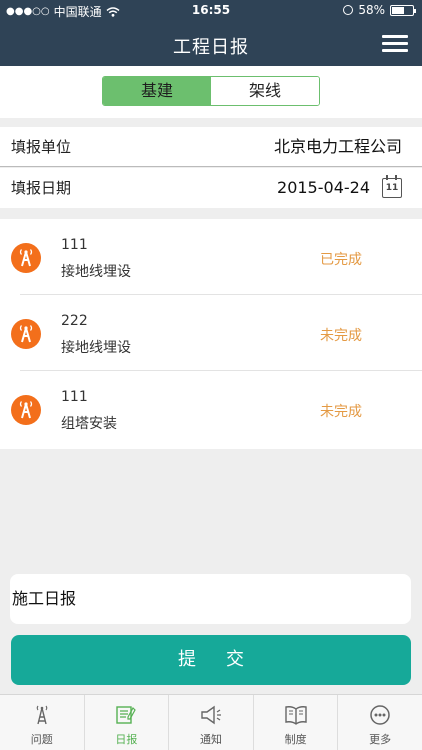 The width and height of the screenshot is (422, 750). I want to click on list-item: 111 组塔安装 未完成, so click(211, 409).